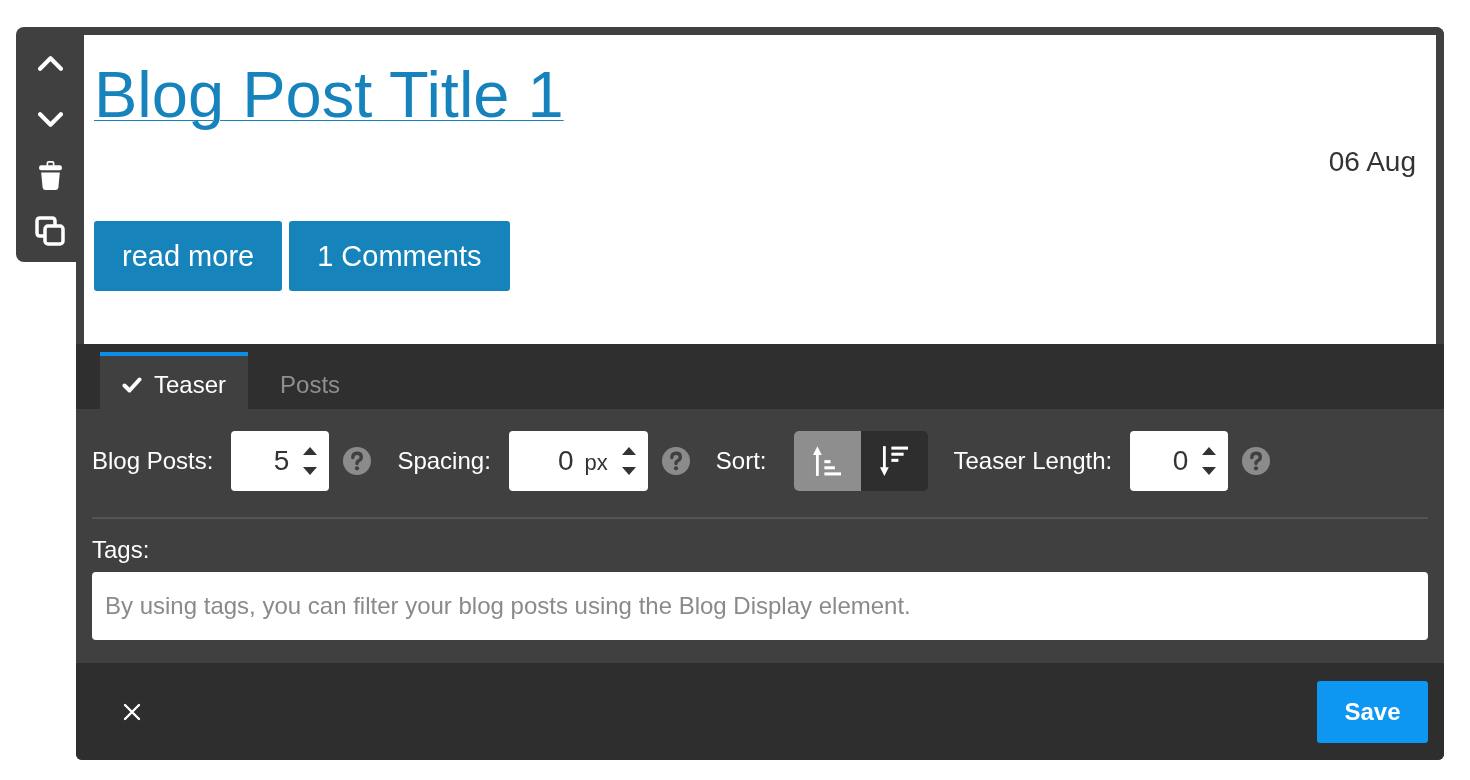 The width and height of the screenshot is (1470, 780). Describe the element at coordinates (50, 231) in the screenshot. I see `duplicate-icon` at that location.